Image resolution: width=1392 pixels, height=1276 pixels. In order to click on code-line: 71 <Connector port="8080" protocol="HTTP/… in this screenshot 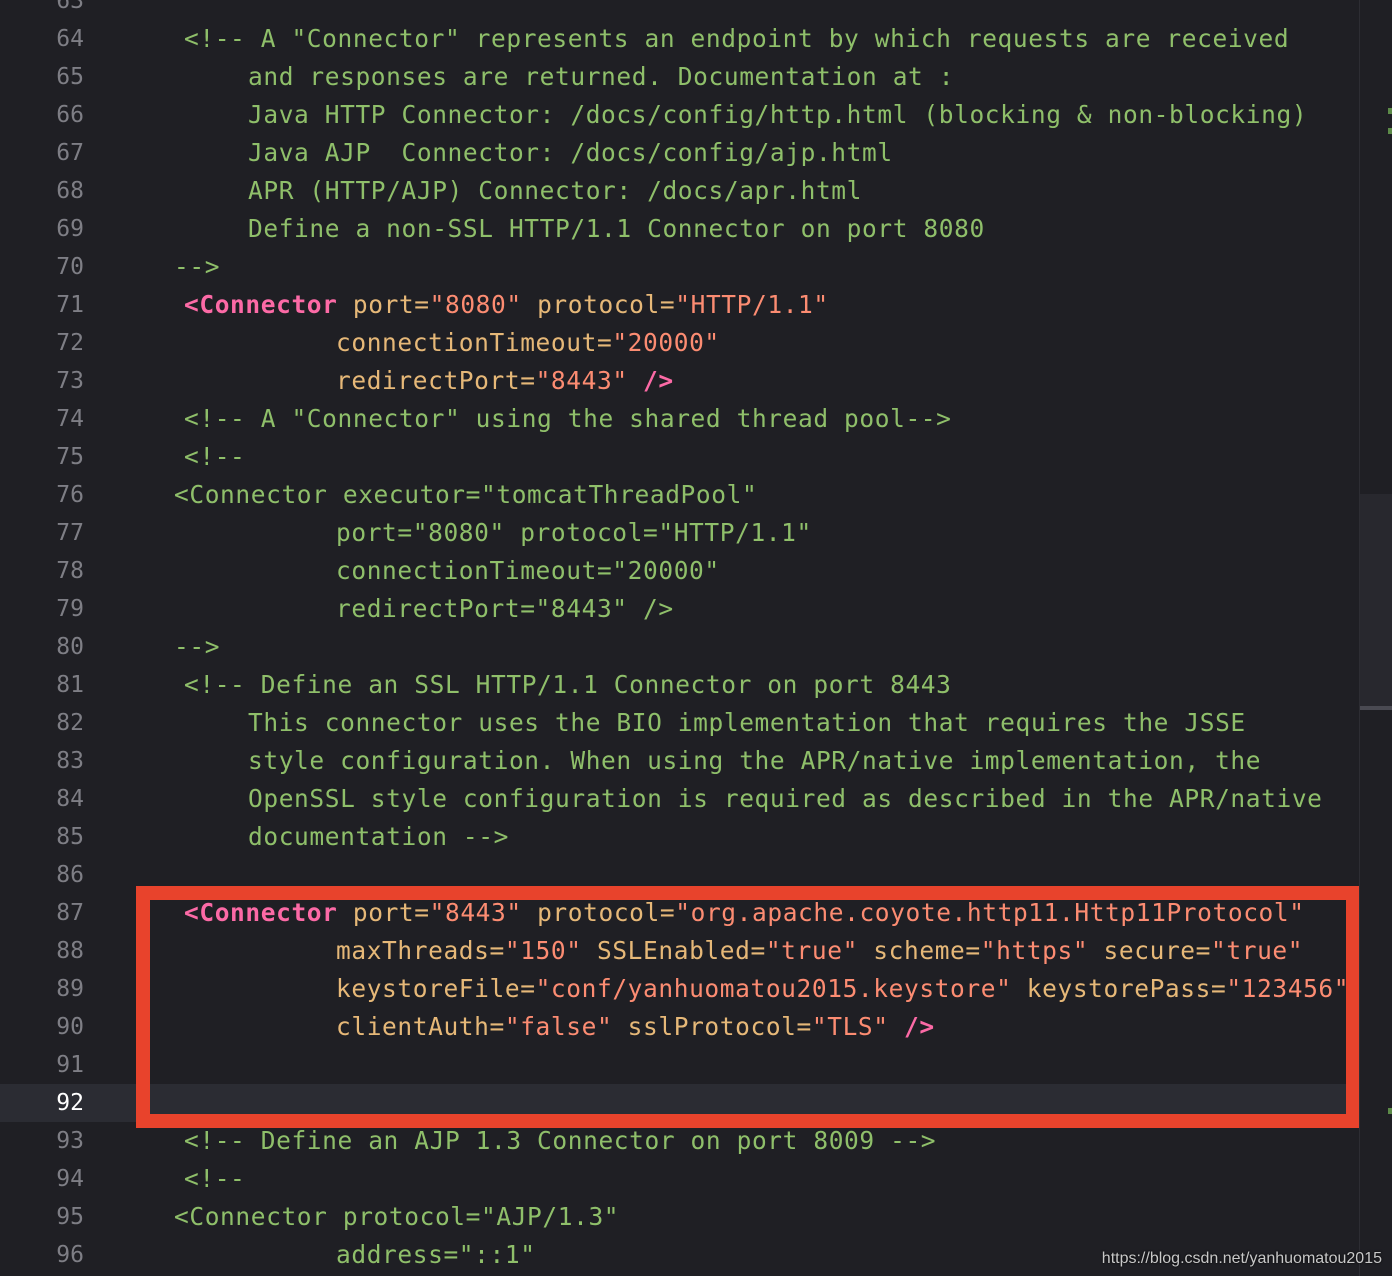, I will do `click(680, 305)`.